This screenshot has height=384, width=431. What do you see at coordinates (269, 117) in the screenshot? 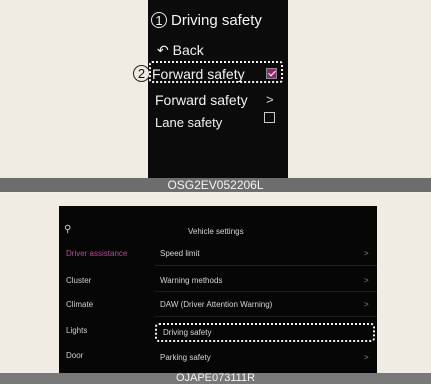
I see `checkbox-unchecked-icon` at bounding box center [269, 117].